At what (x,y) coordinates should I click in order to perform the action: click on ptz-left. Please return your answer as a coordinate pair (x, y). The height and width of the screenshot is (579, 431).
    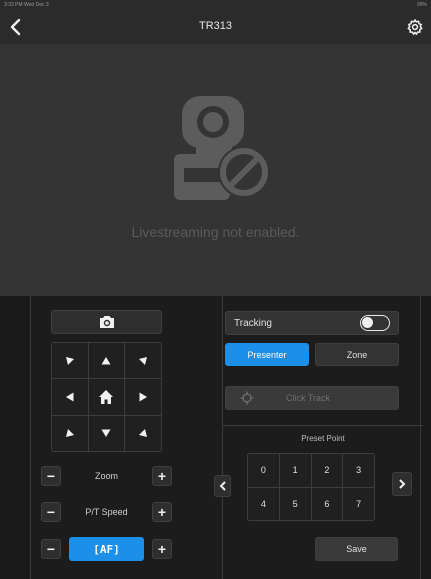
    Looking at the image, I should click on (70, 397).